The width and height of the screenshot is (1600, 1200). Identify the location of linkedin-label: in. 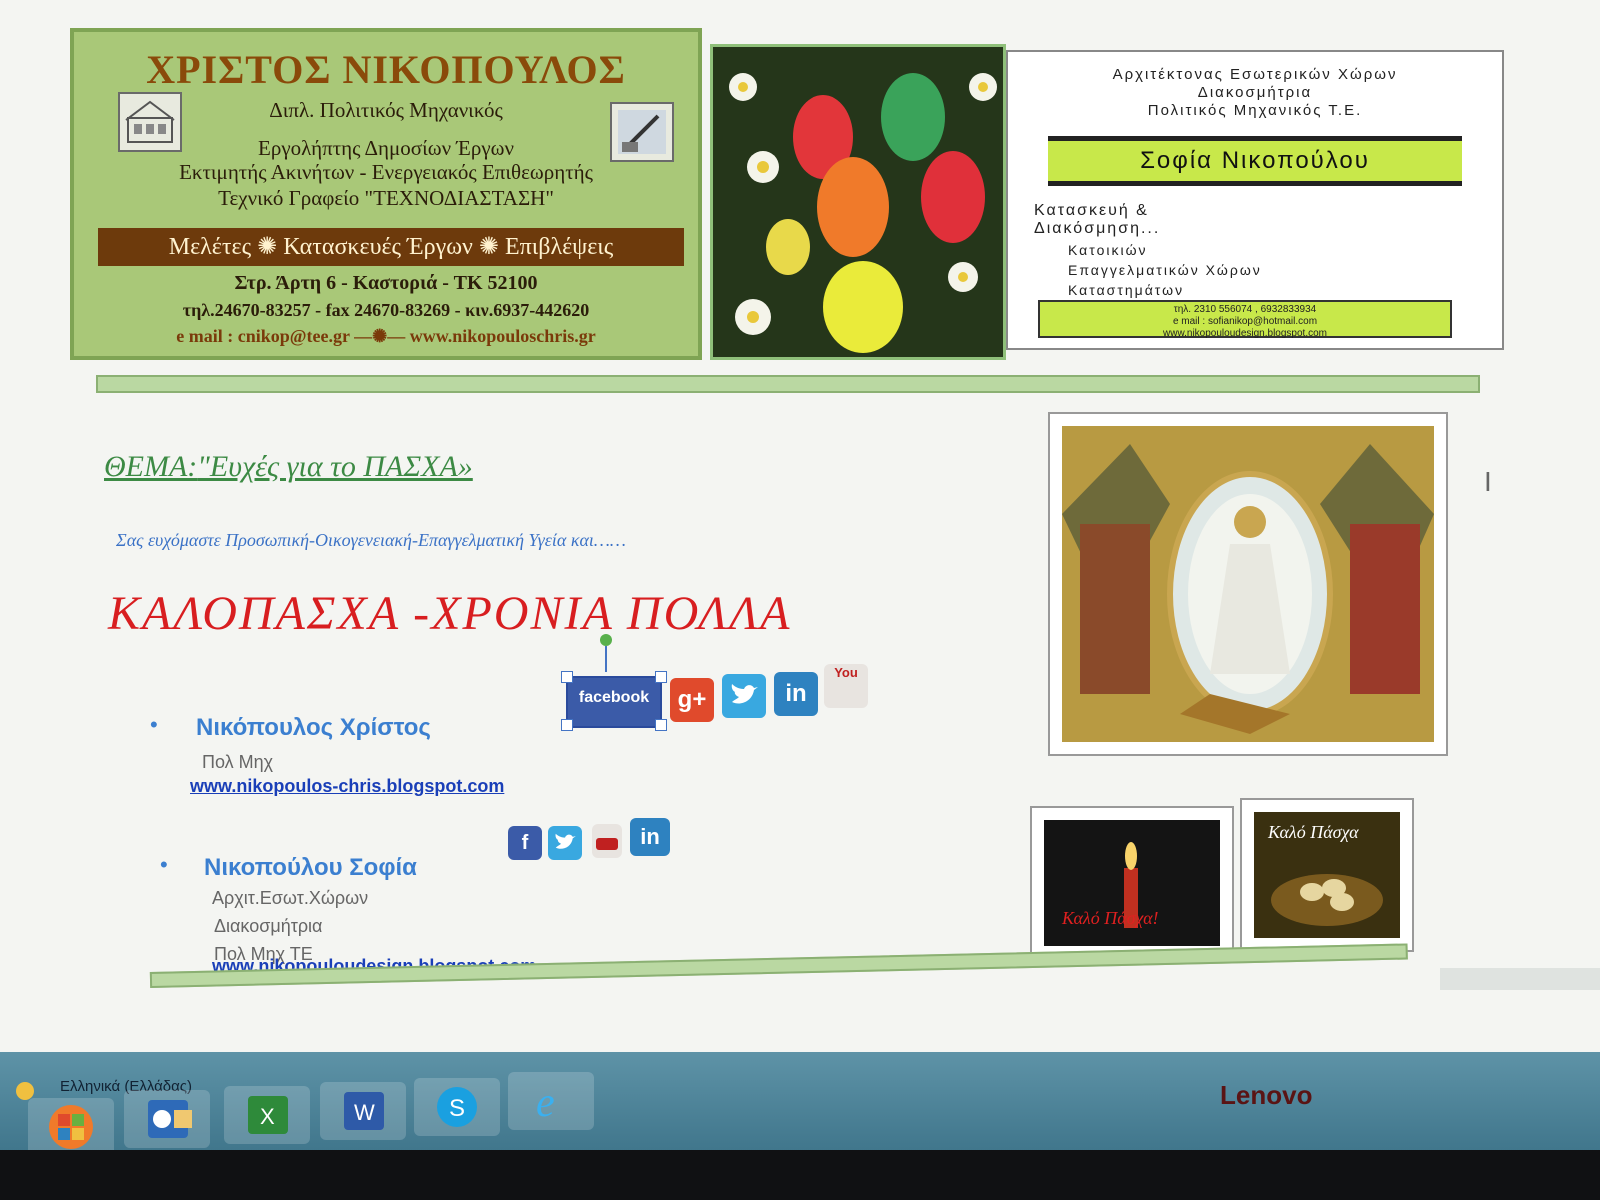
(796, 693).